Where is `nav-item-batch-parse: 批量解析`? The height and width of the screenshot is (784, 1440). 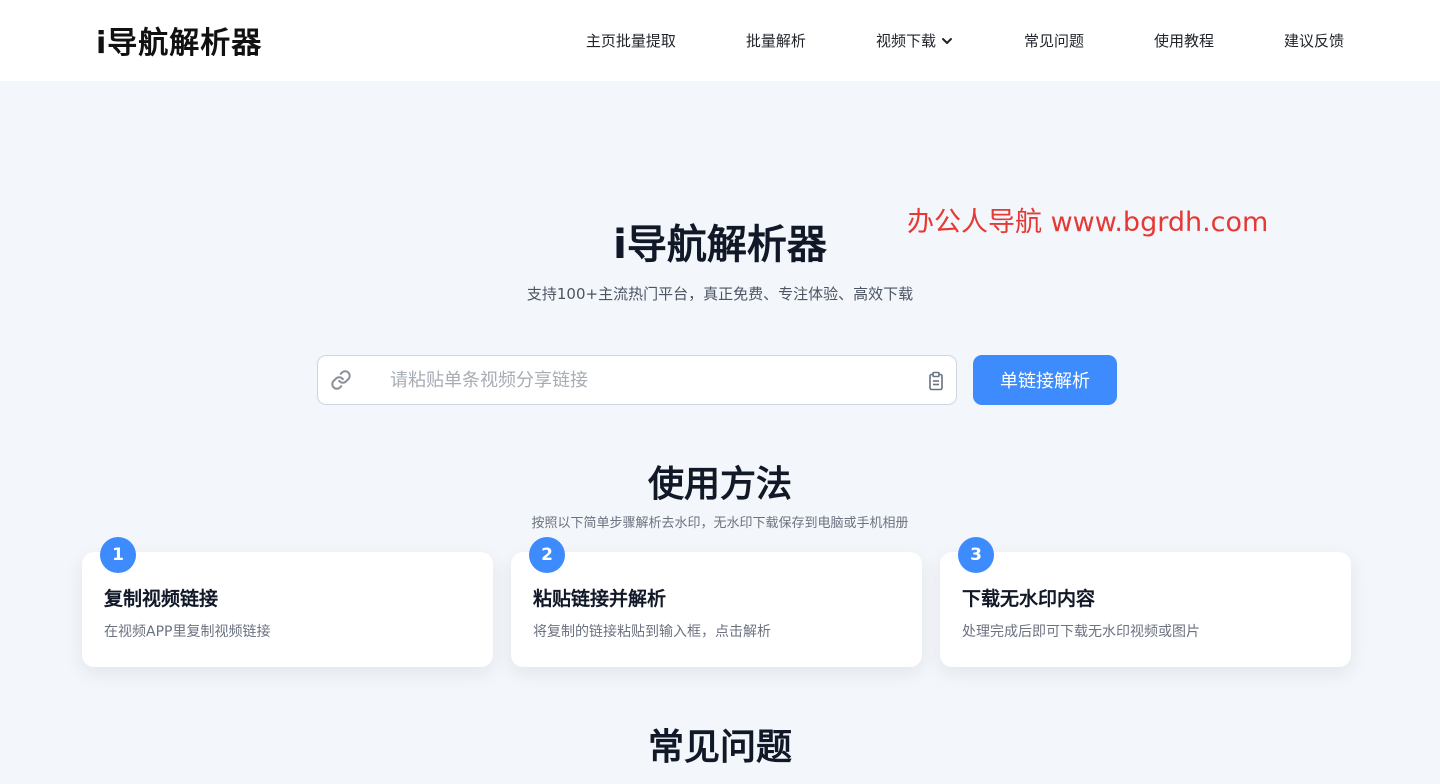
nav-item-batch-parse: 批量解析 is located at coordinates (776, 40).